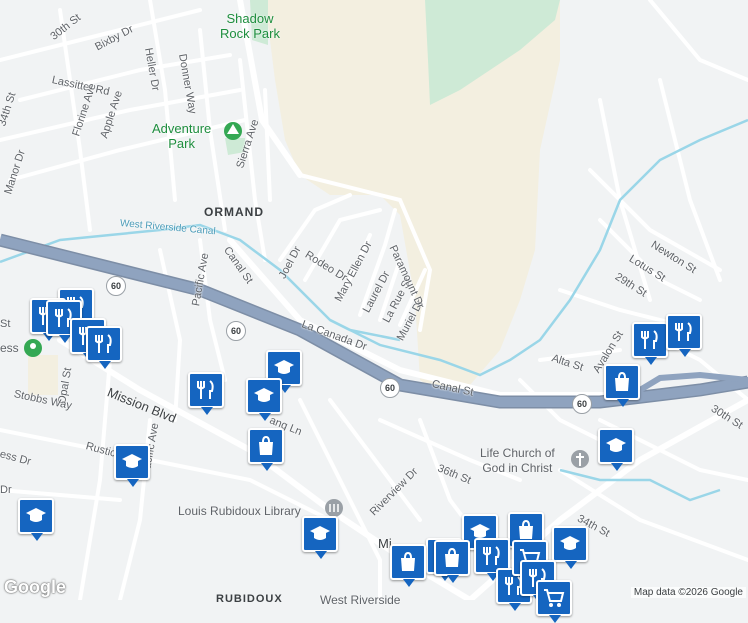  What do you see at coordinates (9, 348) in the screenshot?
I see `poi-label-express: ess` at bounding box center [9, 348].